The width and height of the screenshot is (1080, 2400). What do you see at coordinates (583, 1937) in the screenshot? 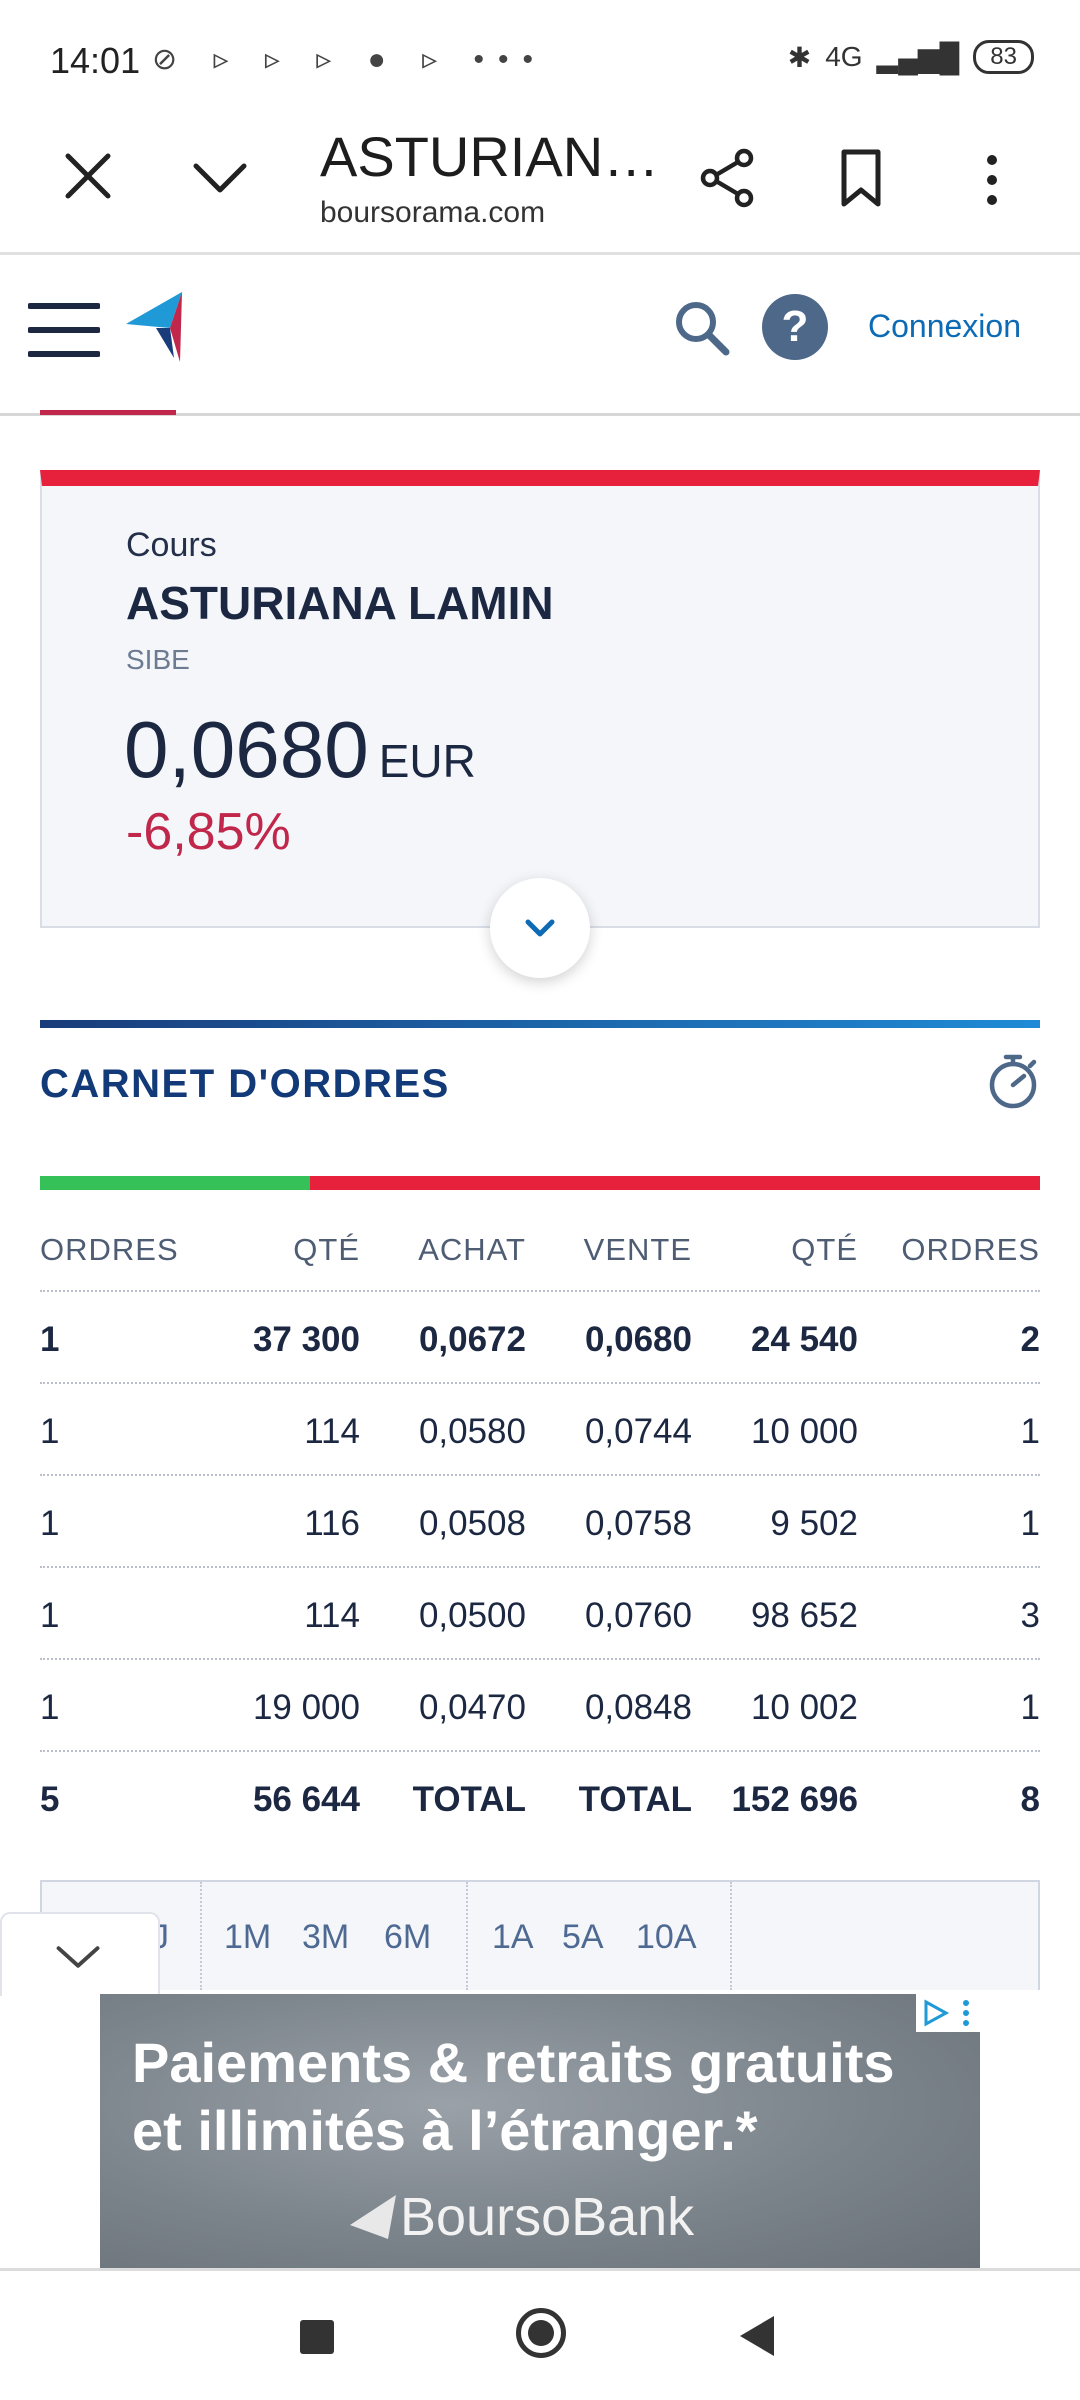
I see `period-5a: 5A` at bounding box center [583, 1937].